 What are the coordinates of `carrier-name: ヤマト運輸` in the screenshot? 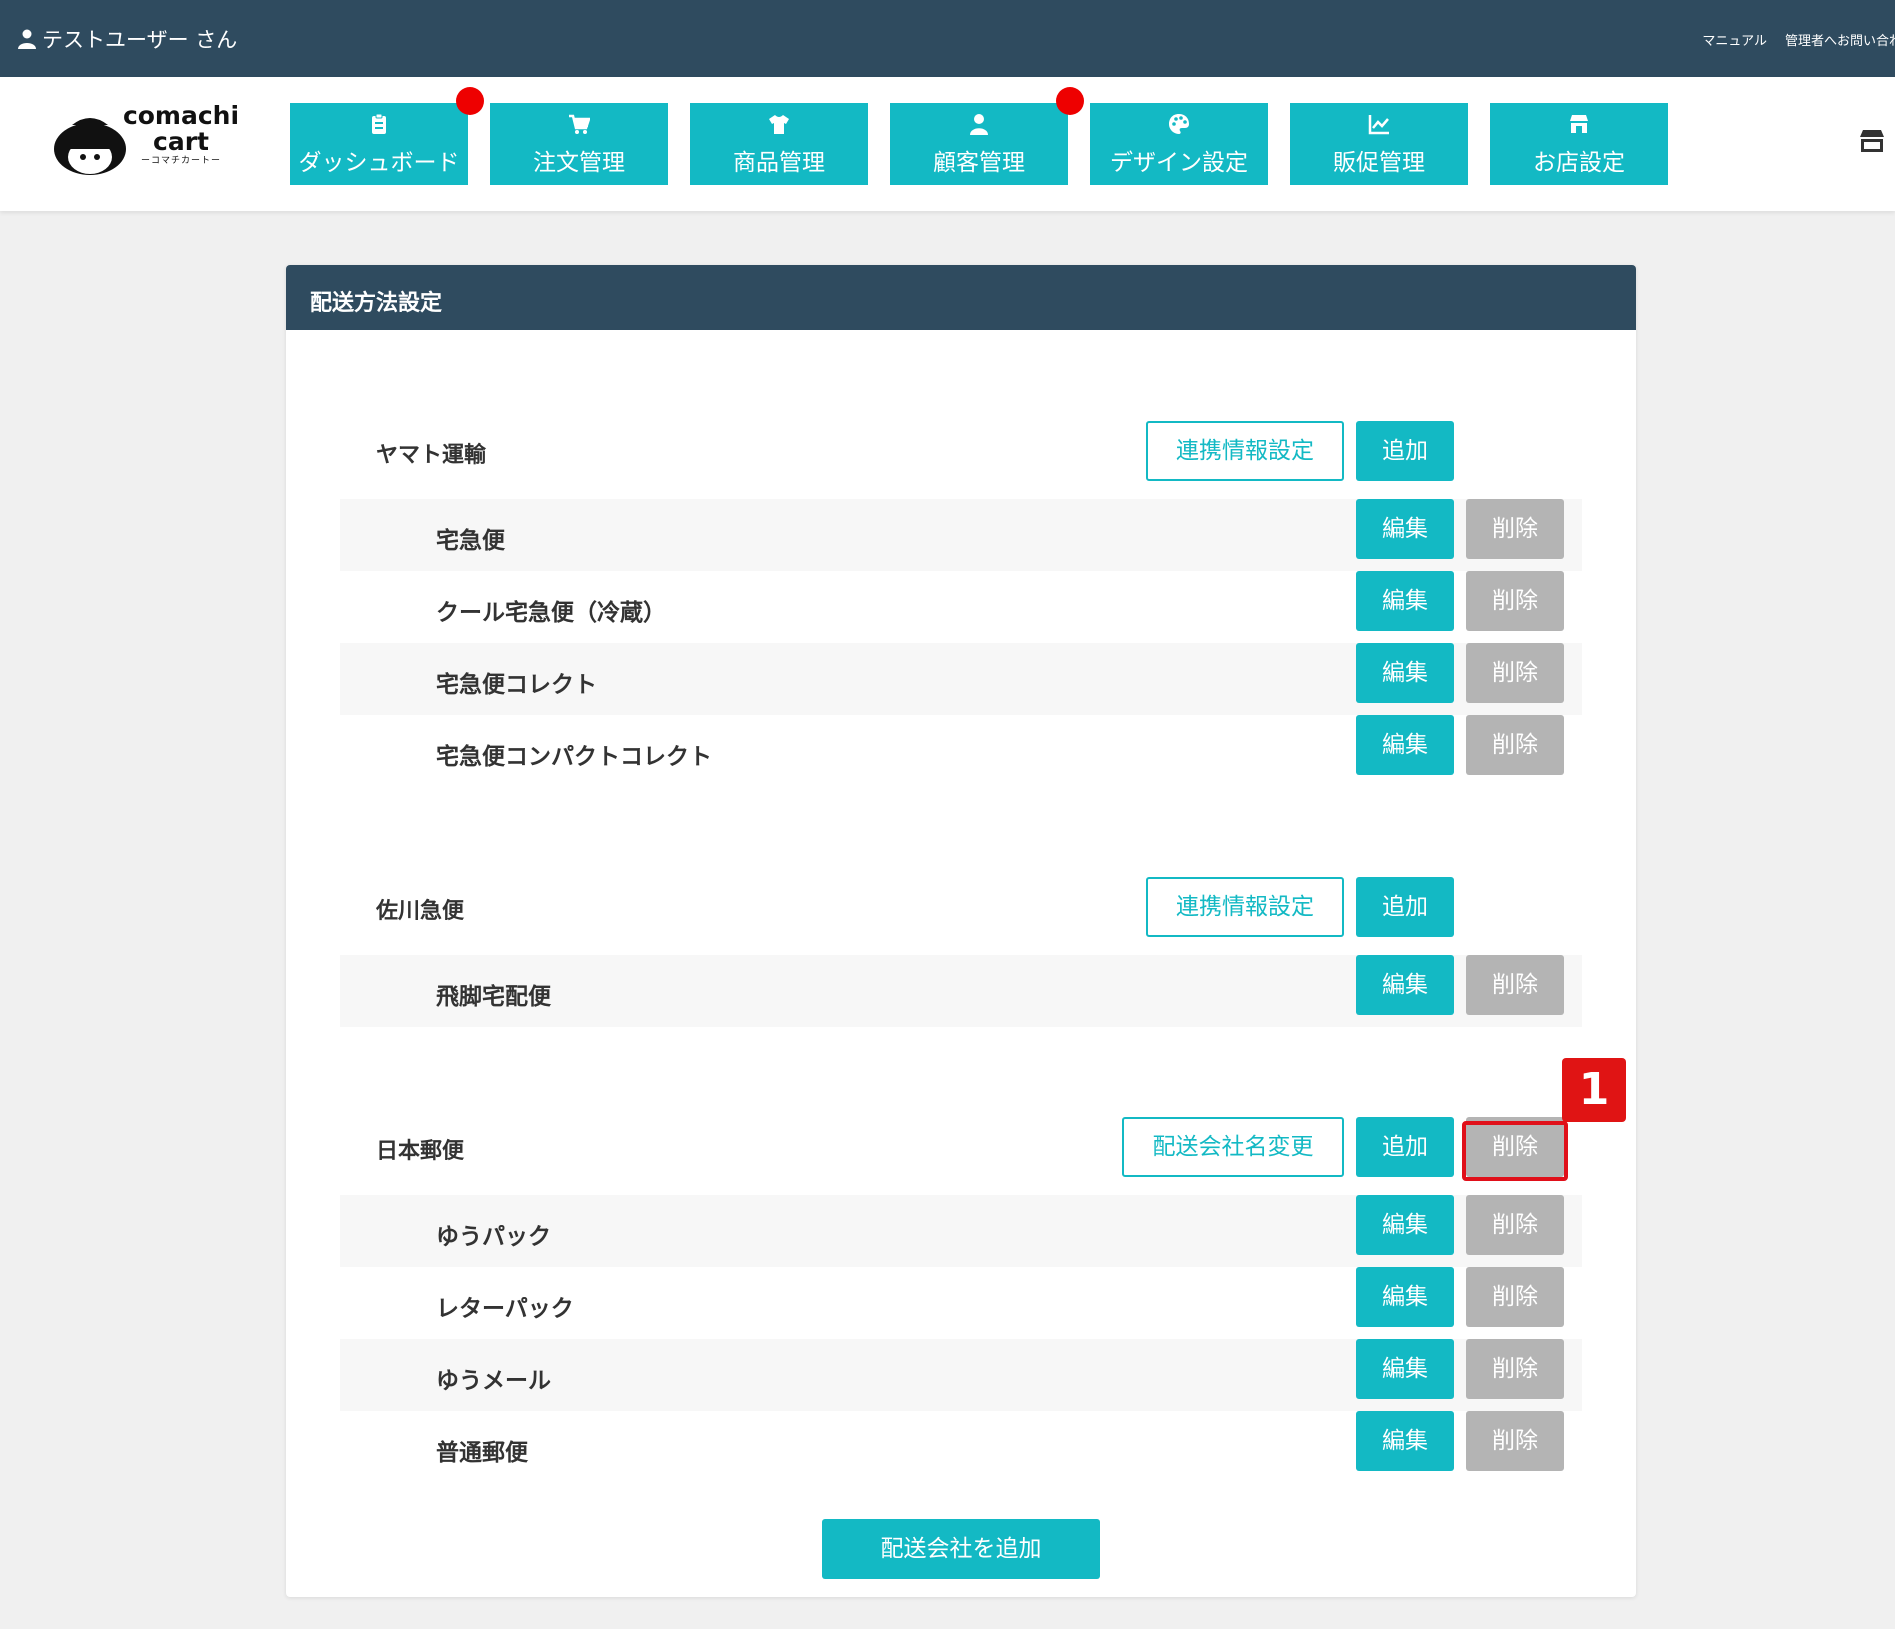 It's located at (431, 455).